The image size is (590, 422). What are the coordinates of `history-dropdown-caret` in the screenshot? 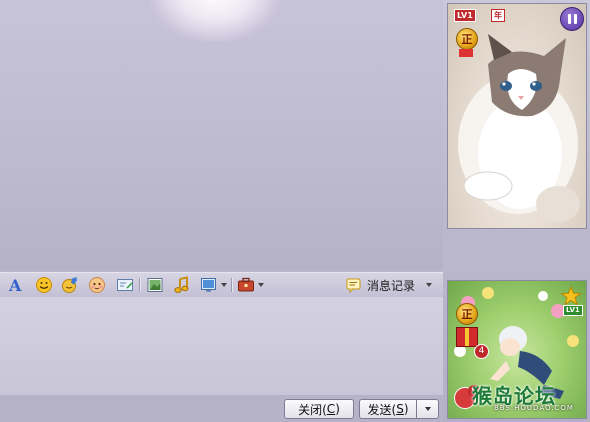 It's located at (429, 285).